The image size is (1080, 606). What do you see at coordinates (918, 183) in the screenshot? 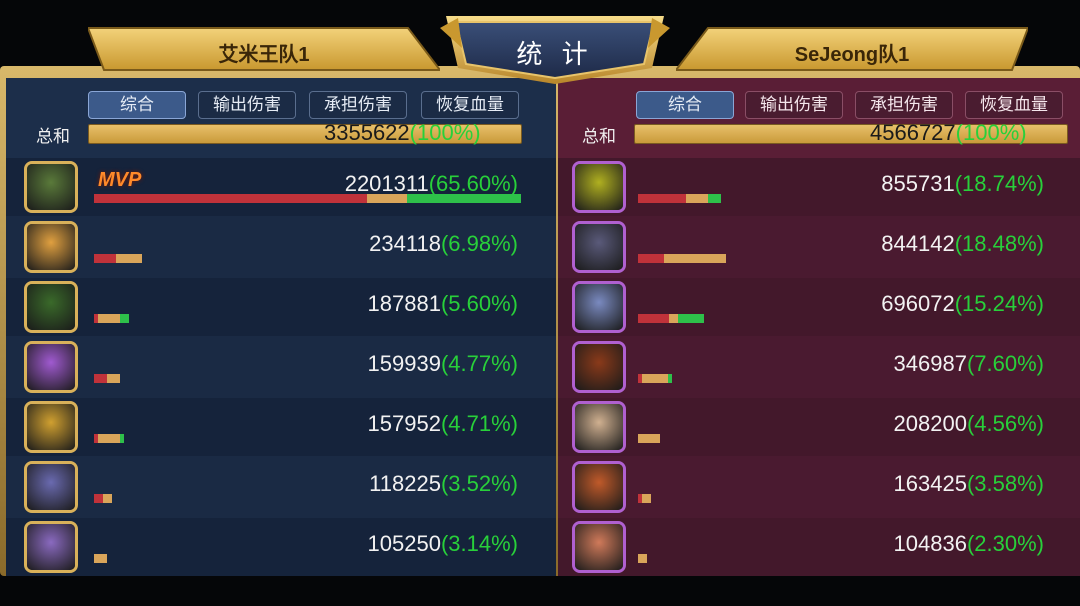
I see `player-stat-value: 855731` at bounding box center [918, 183].